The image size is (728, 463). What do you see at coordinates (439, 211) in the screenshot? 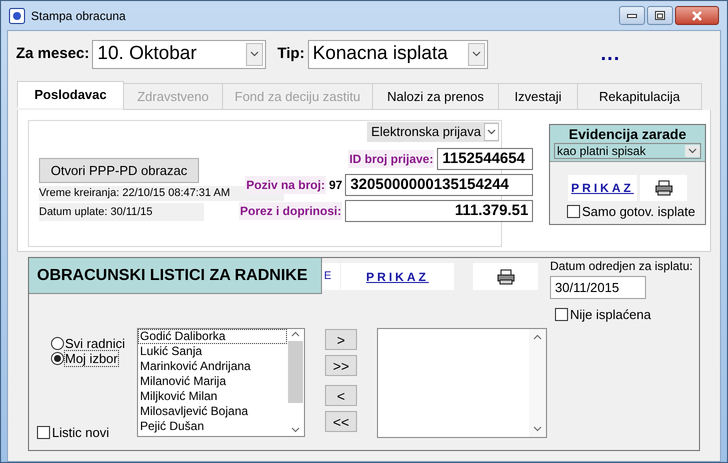
I see `text-field: 111.379.51` at bounding box center [439, 211].